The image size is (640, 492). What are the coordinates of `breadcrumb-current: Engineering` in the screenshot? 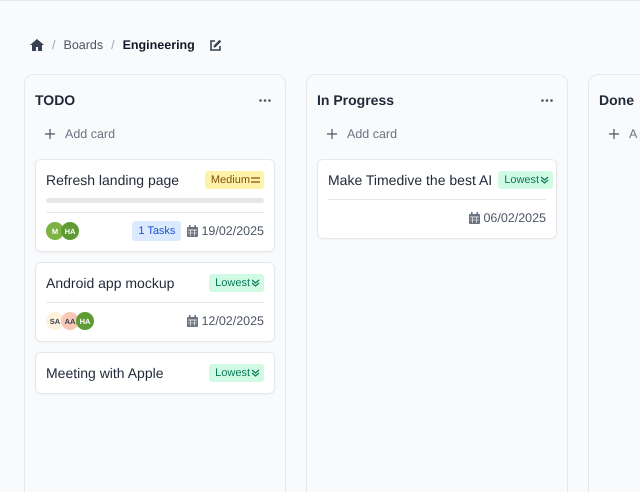 It's located at (158, 45).